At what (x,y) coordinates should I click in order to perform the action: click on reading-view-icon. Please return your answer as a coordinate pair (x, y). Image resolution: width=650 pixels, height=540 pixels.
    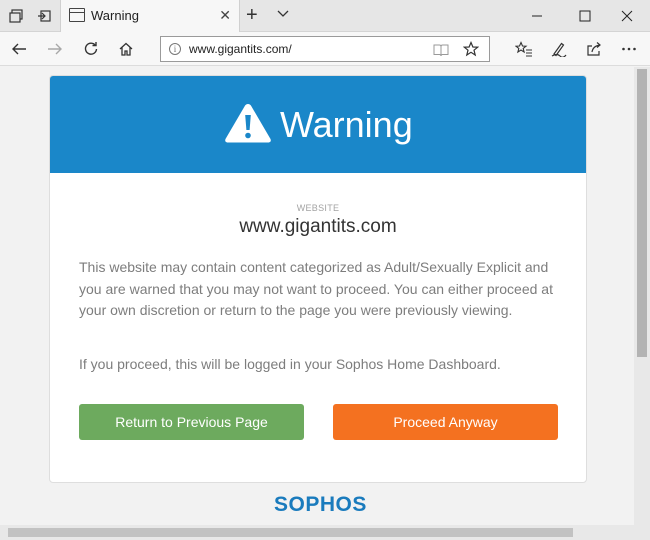
    Looking at the image, I should click on (441, 52).